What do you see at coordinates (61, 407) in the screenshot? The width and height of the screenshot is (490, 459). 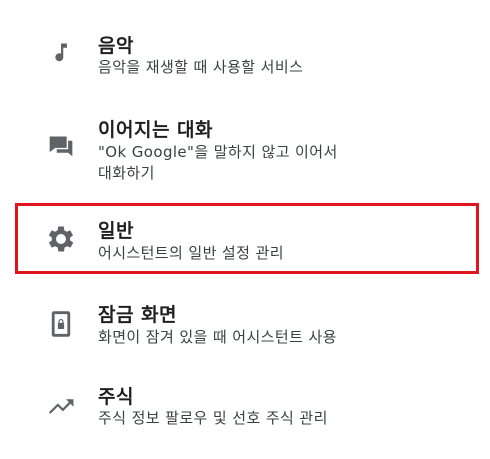 I see `trending-up-icon` at bounding box center [61, 407].